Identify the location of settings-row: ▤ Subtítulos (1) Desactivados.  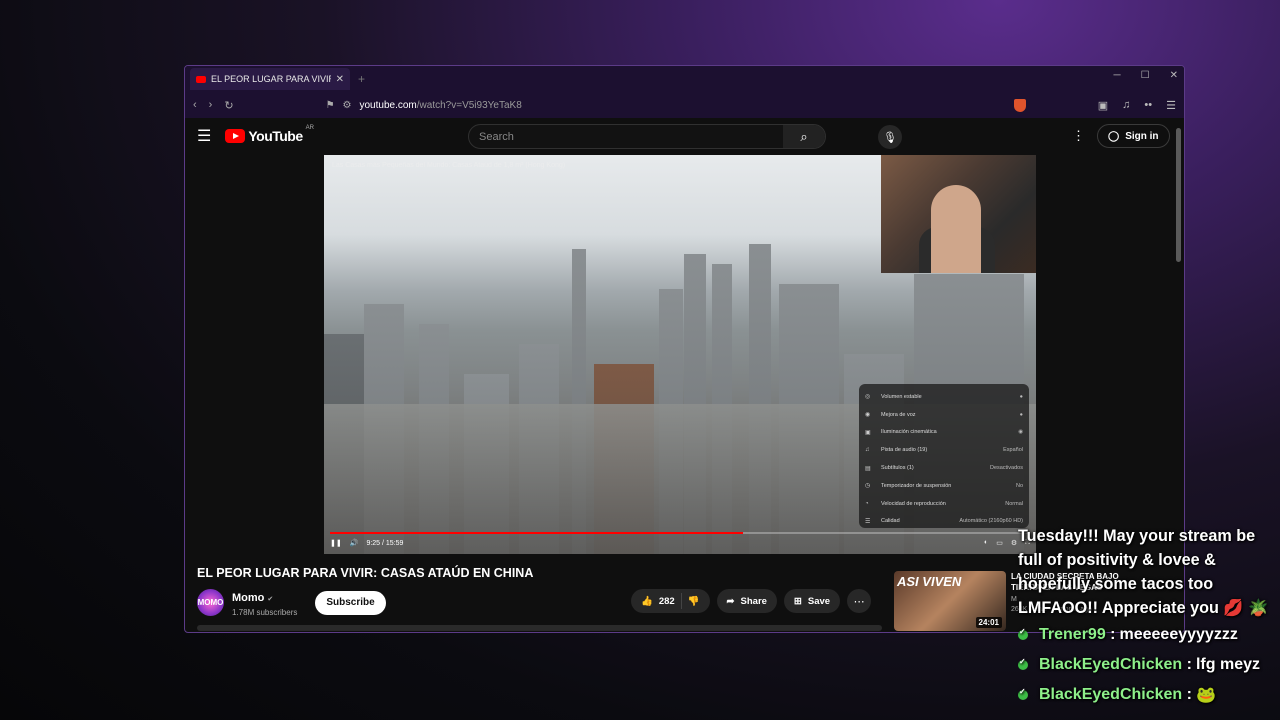
(944, 468).